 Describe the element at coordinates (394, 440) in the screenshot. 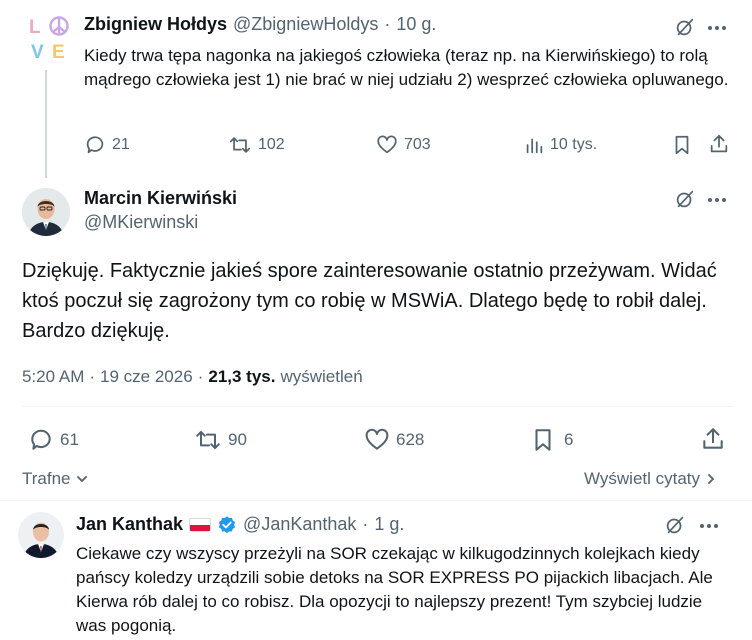

I see `like-button: 628` at that location.